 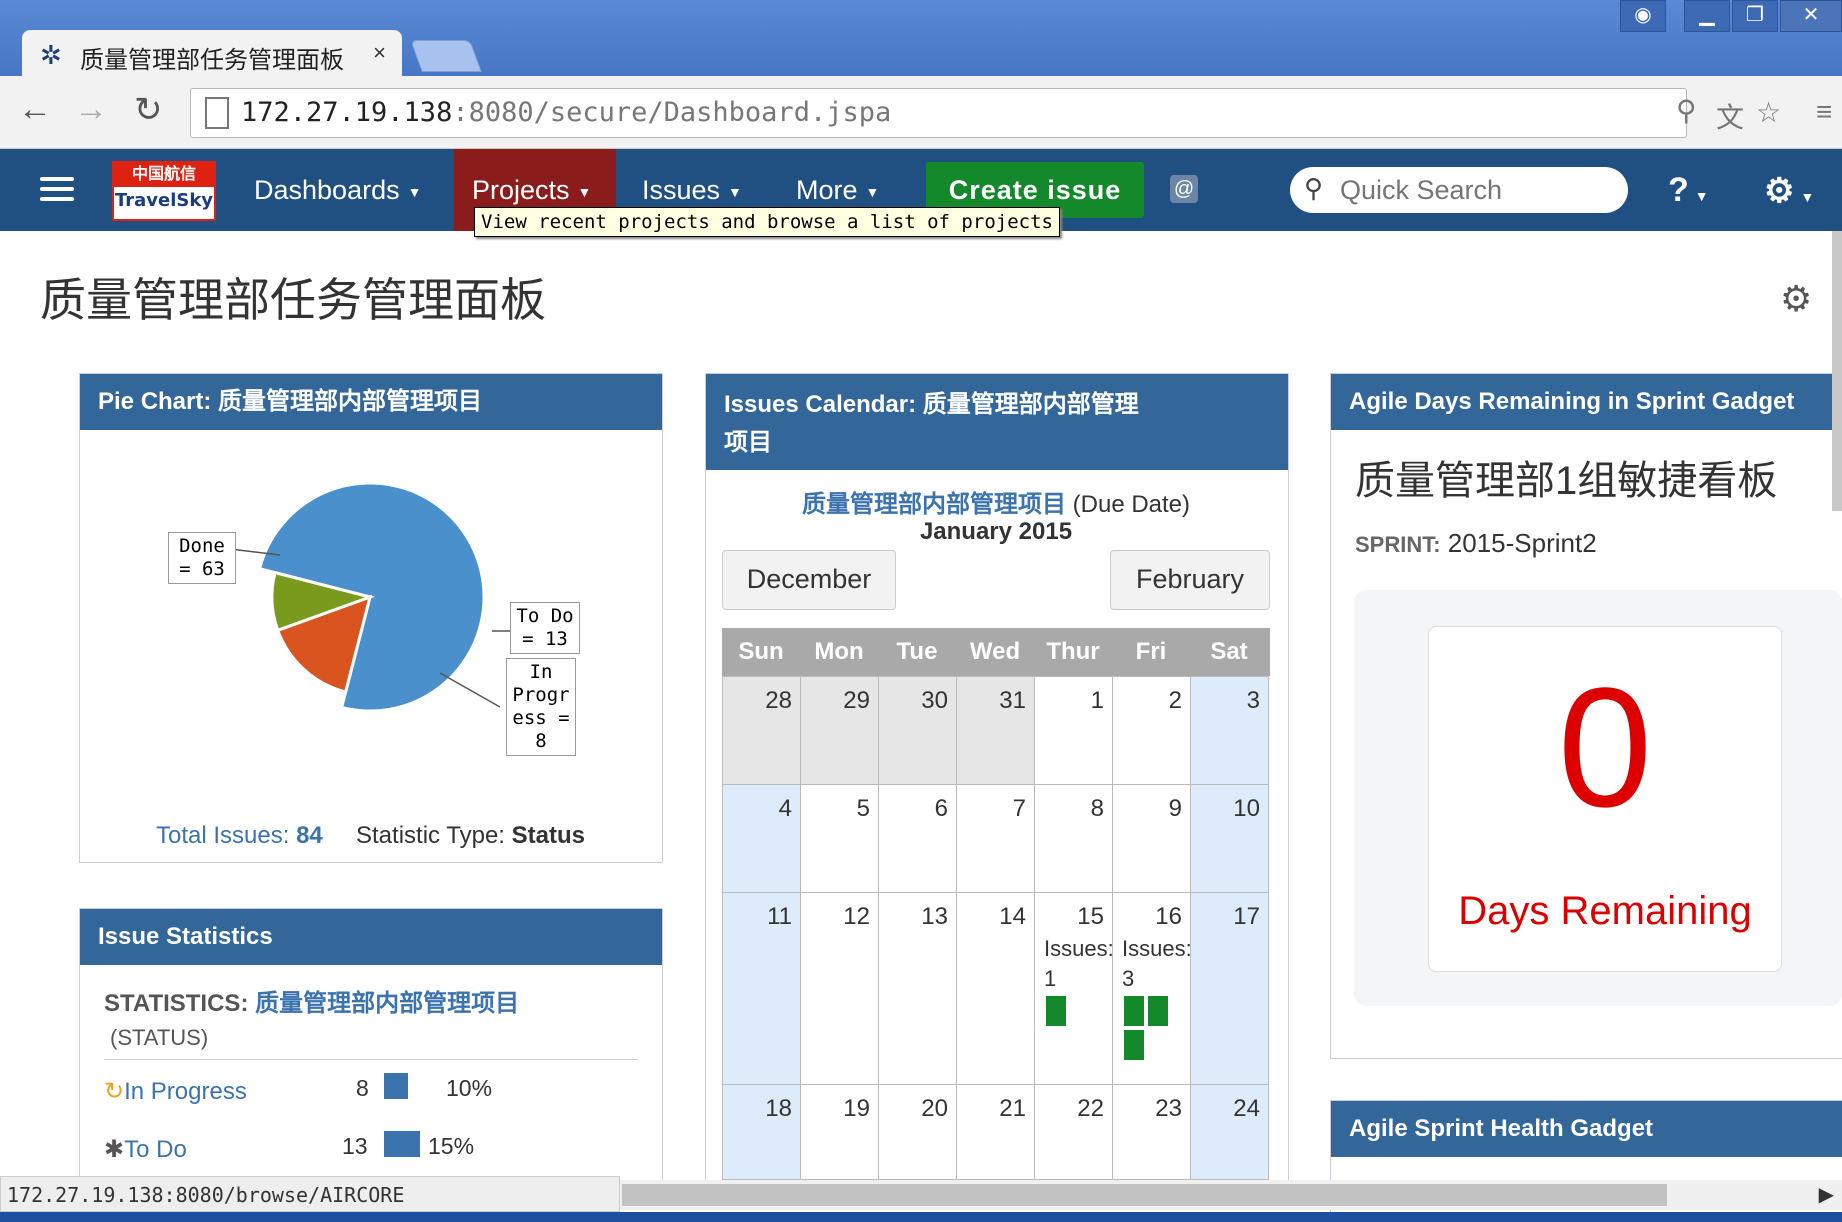 What do you see at coordinates (114, 1091) in the screenshot?
I see `in-progress-icon: ↻` at bounding box center [114, 1091].